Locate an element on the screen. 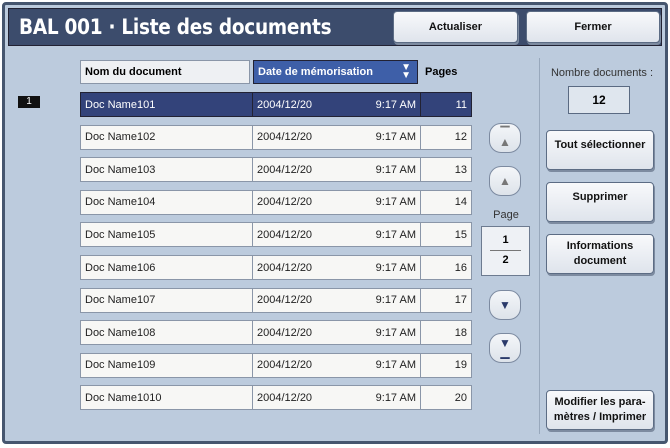  document-pages: 13 is located at coordinates (446, 170).